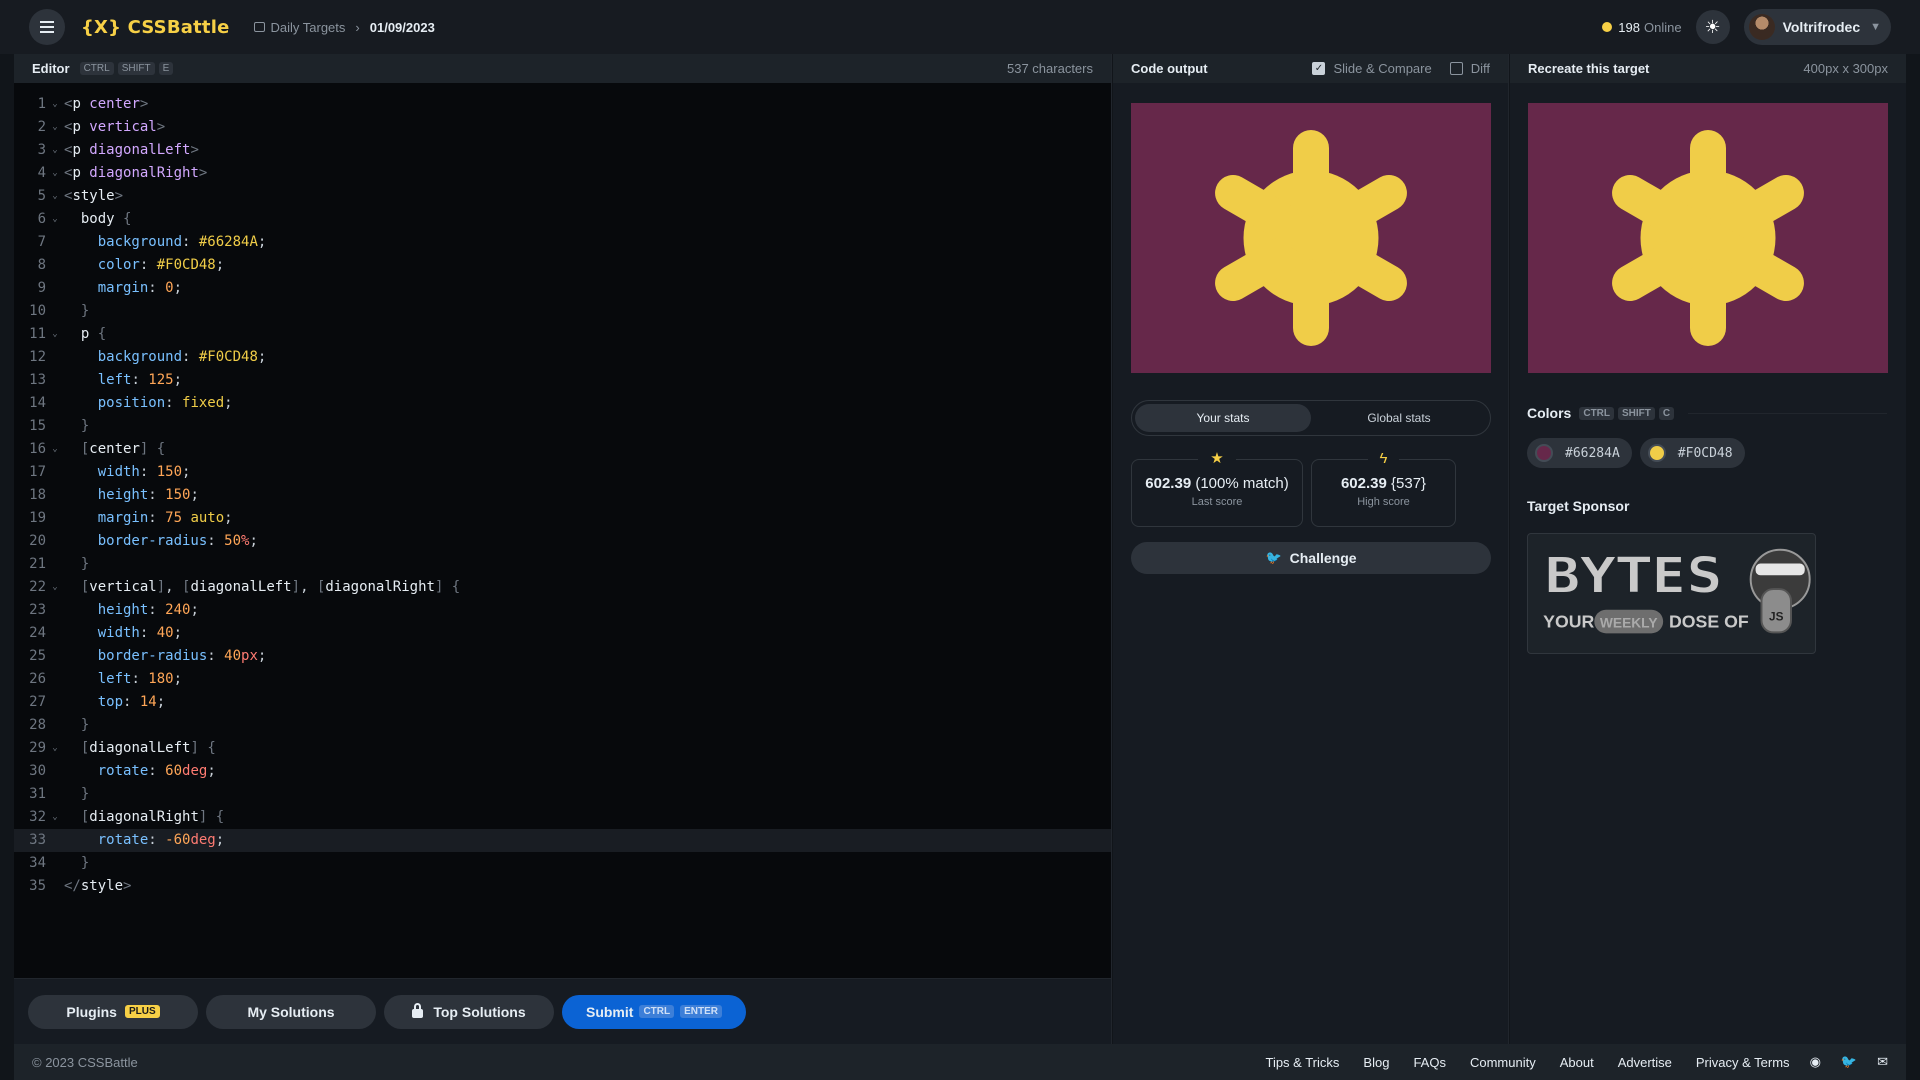 This screenshot has width=1920, height=1080. Describe the element at coordinates (562, 357) in the screenshot. I see `code-line: 12 background: #F0CD48;` at that location.